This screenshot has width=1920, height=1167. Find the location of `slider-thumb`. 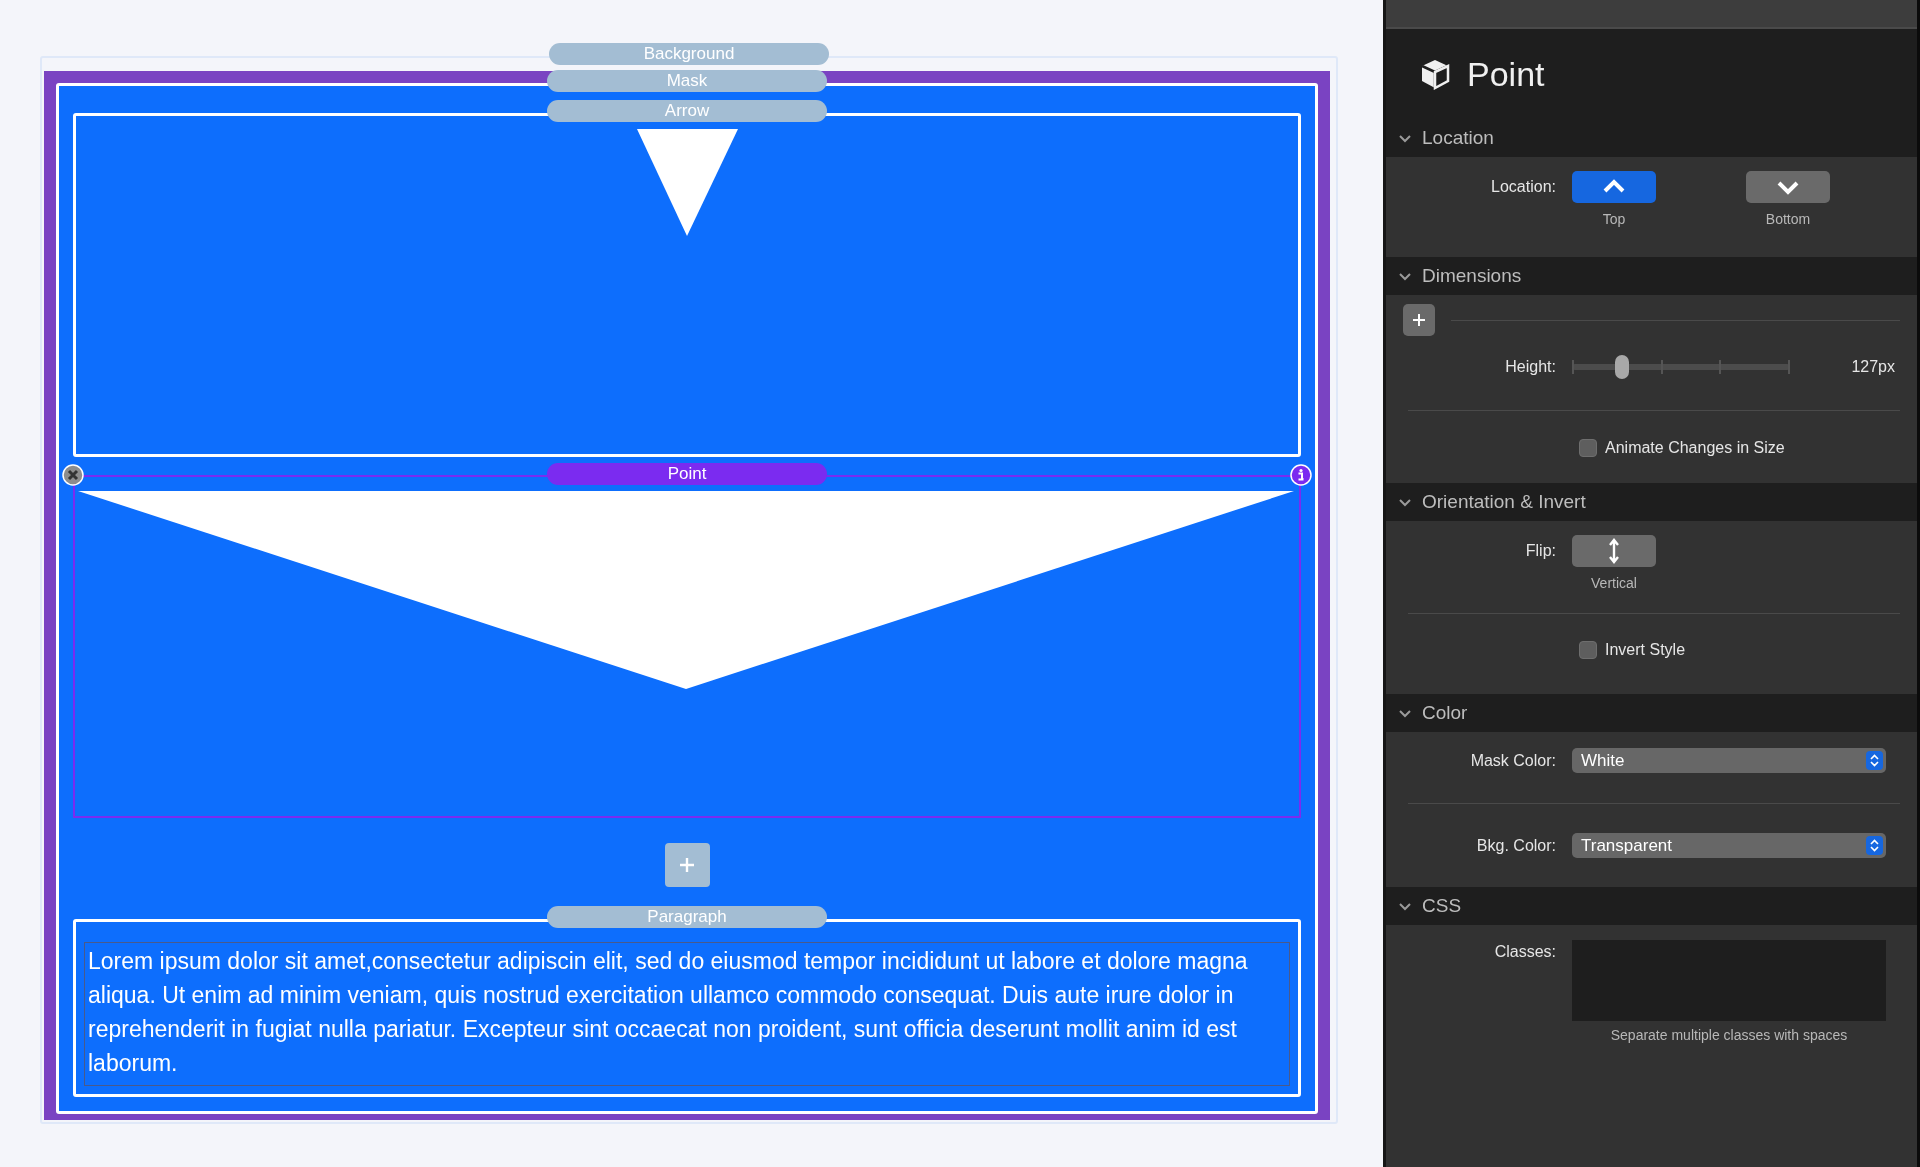

slider-thumb is located at coordinates (1622, 367).